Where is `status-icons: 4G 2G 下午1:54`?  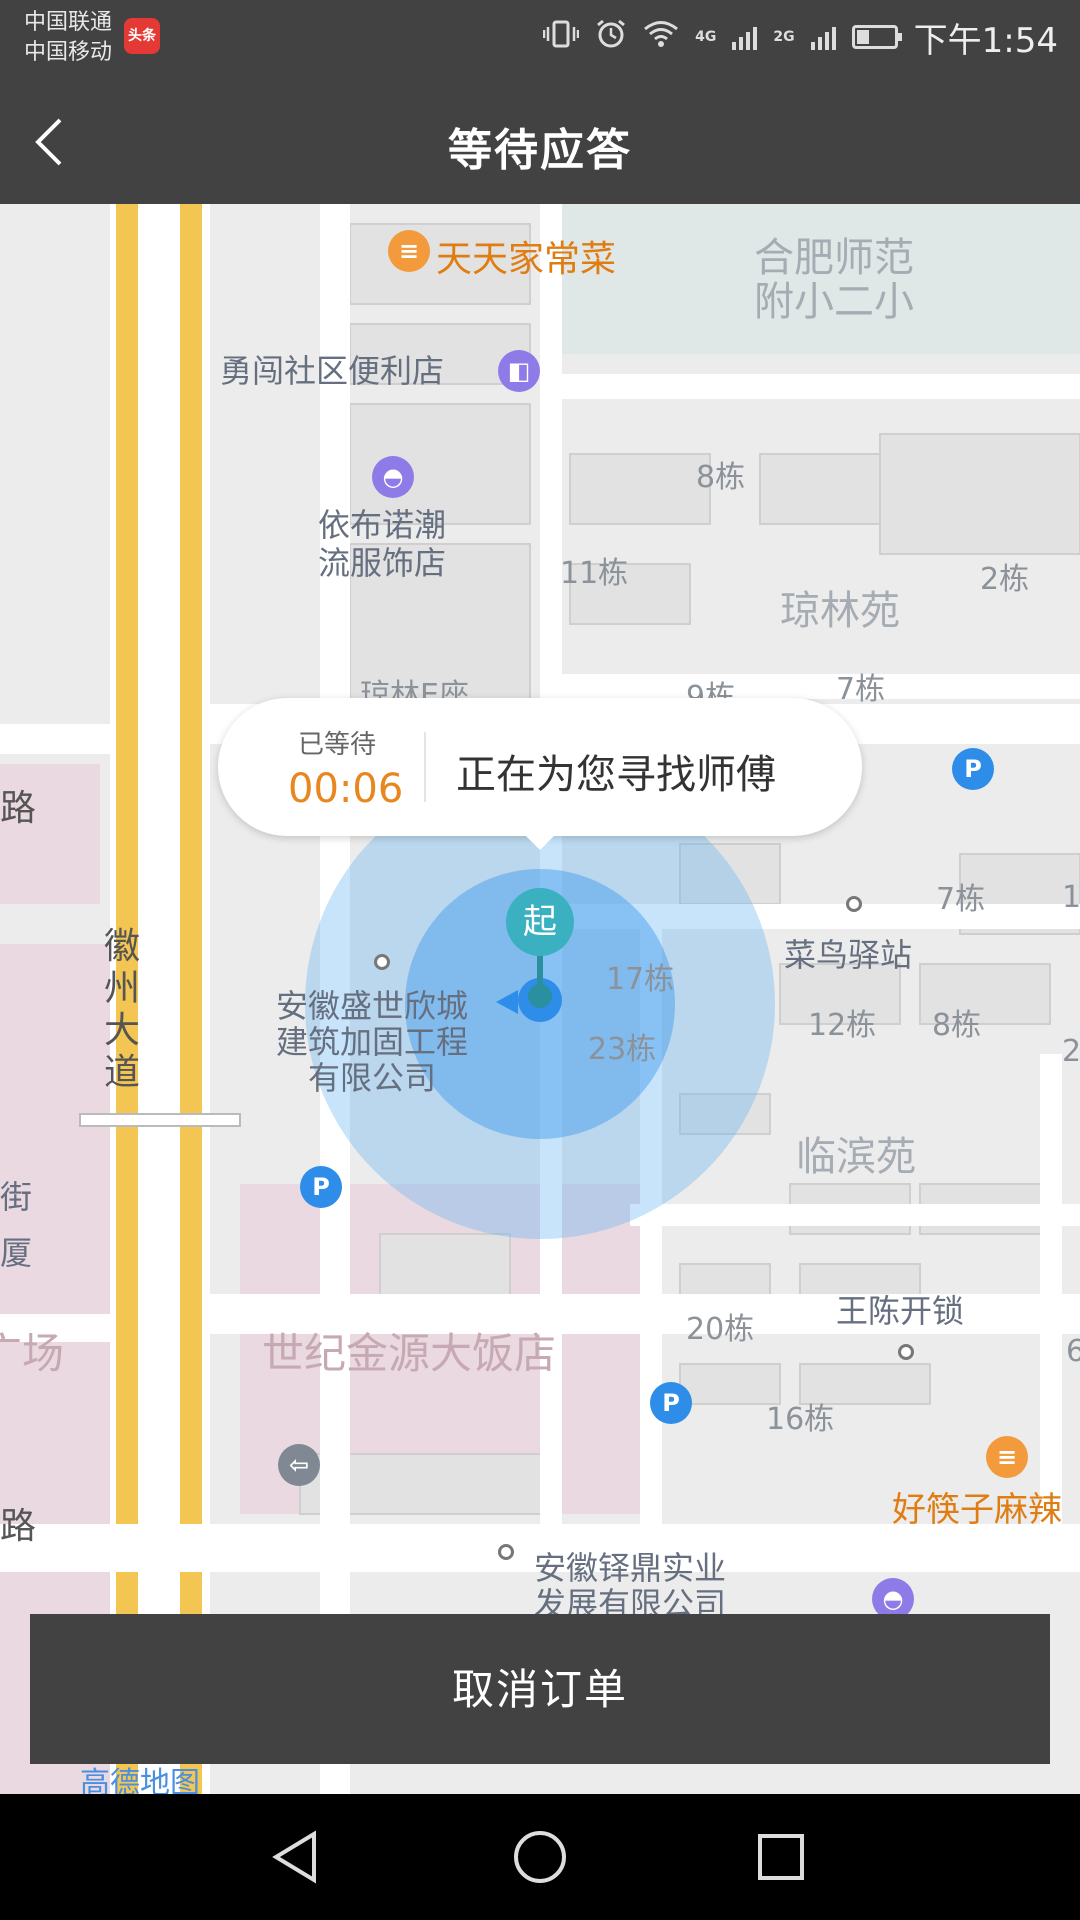 status-icons: 4G 2G 下午1:54 is located at coordinates (800, 37).